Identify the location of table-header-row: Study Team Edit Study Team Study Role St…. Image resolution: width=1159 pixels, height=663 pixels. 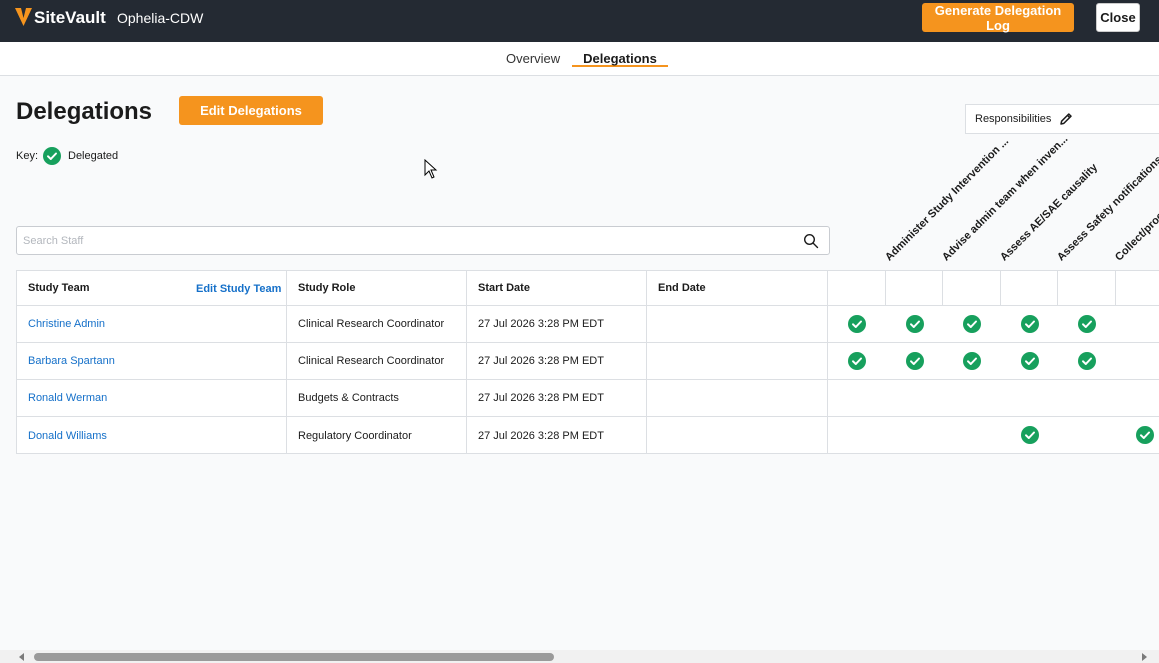
(588, 288).